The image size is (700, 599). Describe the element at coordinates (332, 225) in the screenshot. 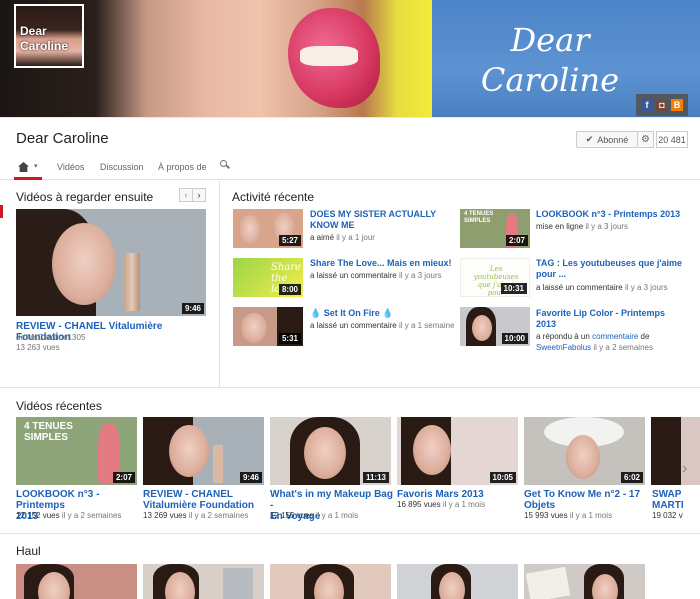

I see `title-line: KNOW ME` at that location.